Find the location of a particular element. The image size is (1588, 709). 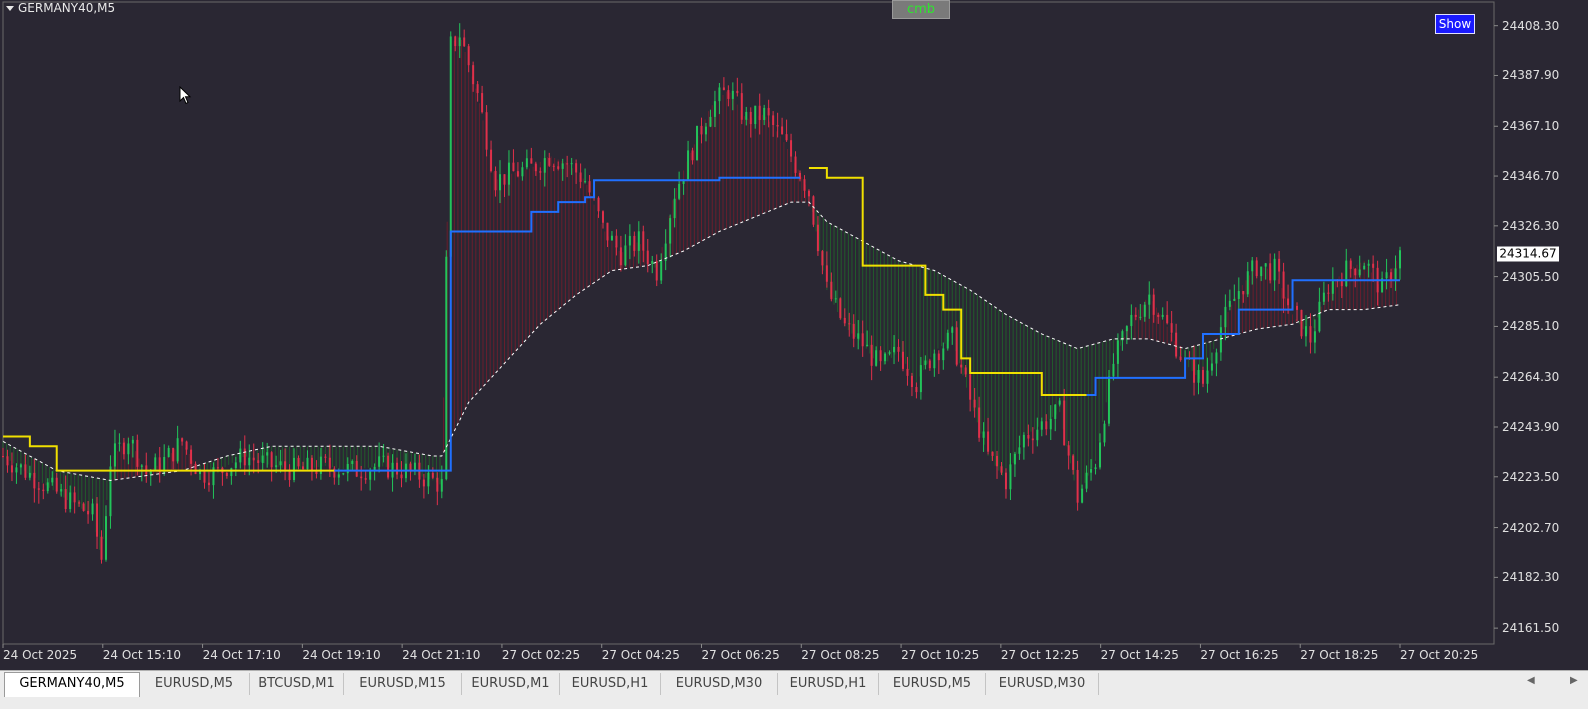

chart-tab: EURUSD,M1 is located at coordinates (511, 684).